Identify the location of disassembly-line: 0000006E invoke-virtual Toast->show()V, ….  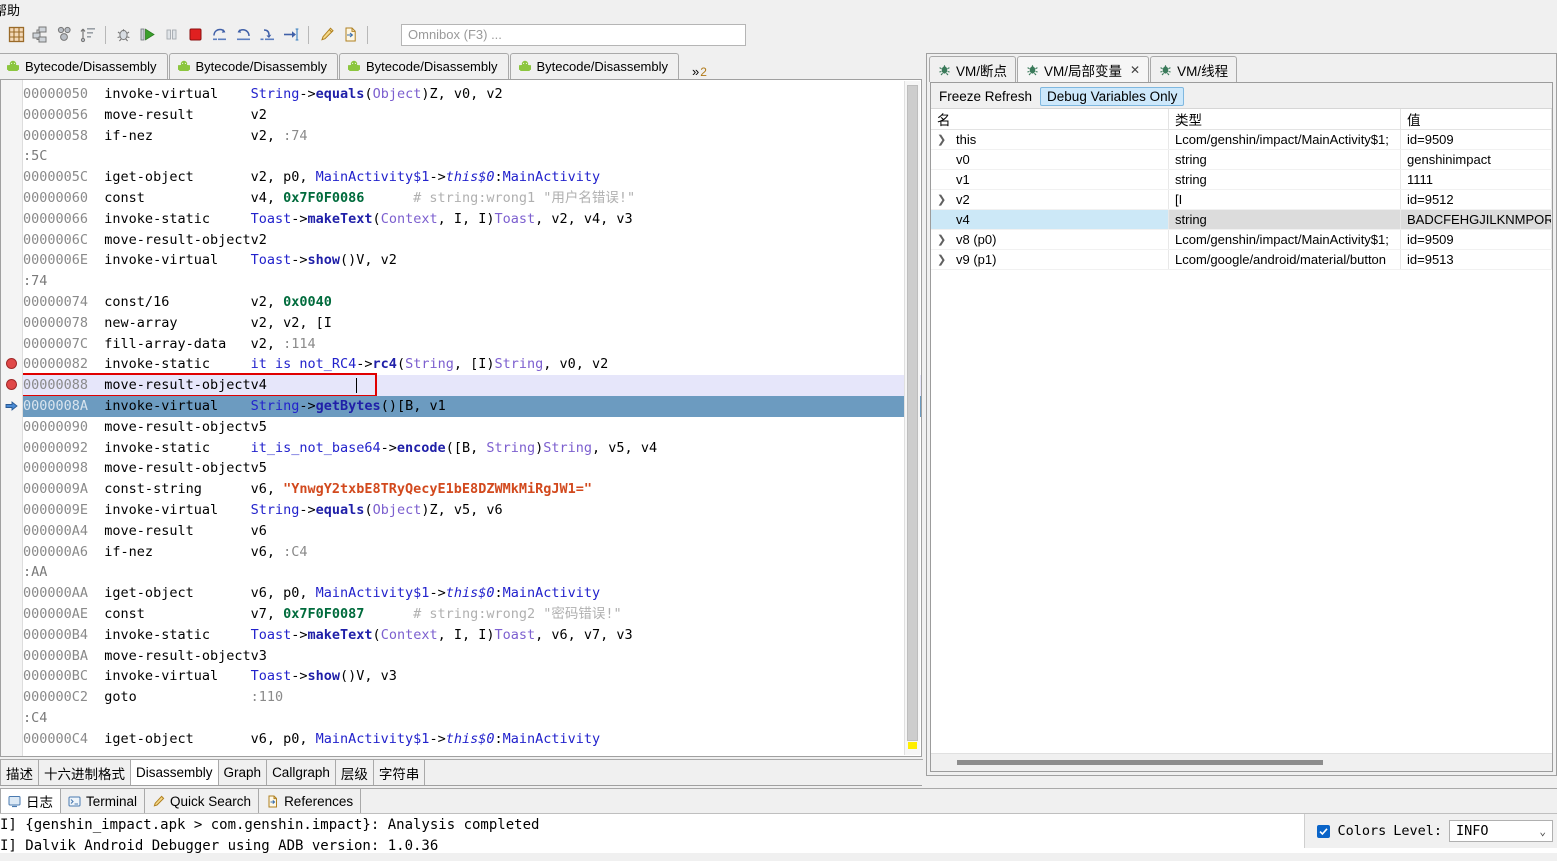
(472, 260).